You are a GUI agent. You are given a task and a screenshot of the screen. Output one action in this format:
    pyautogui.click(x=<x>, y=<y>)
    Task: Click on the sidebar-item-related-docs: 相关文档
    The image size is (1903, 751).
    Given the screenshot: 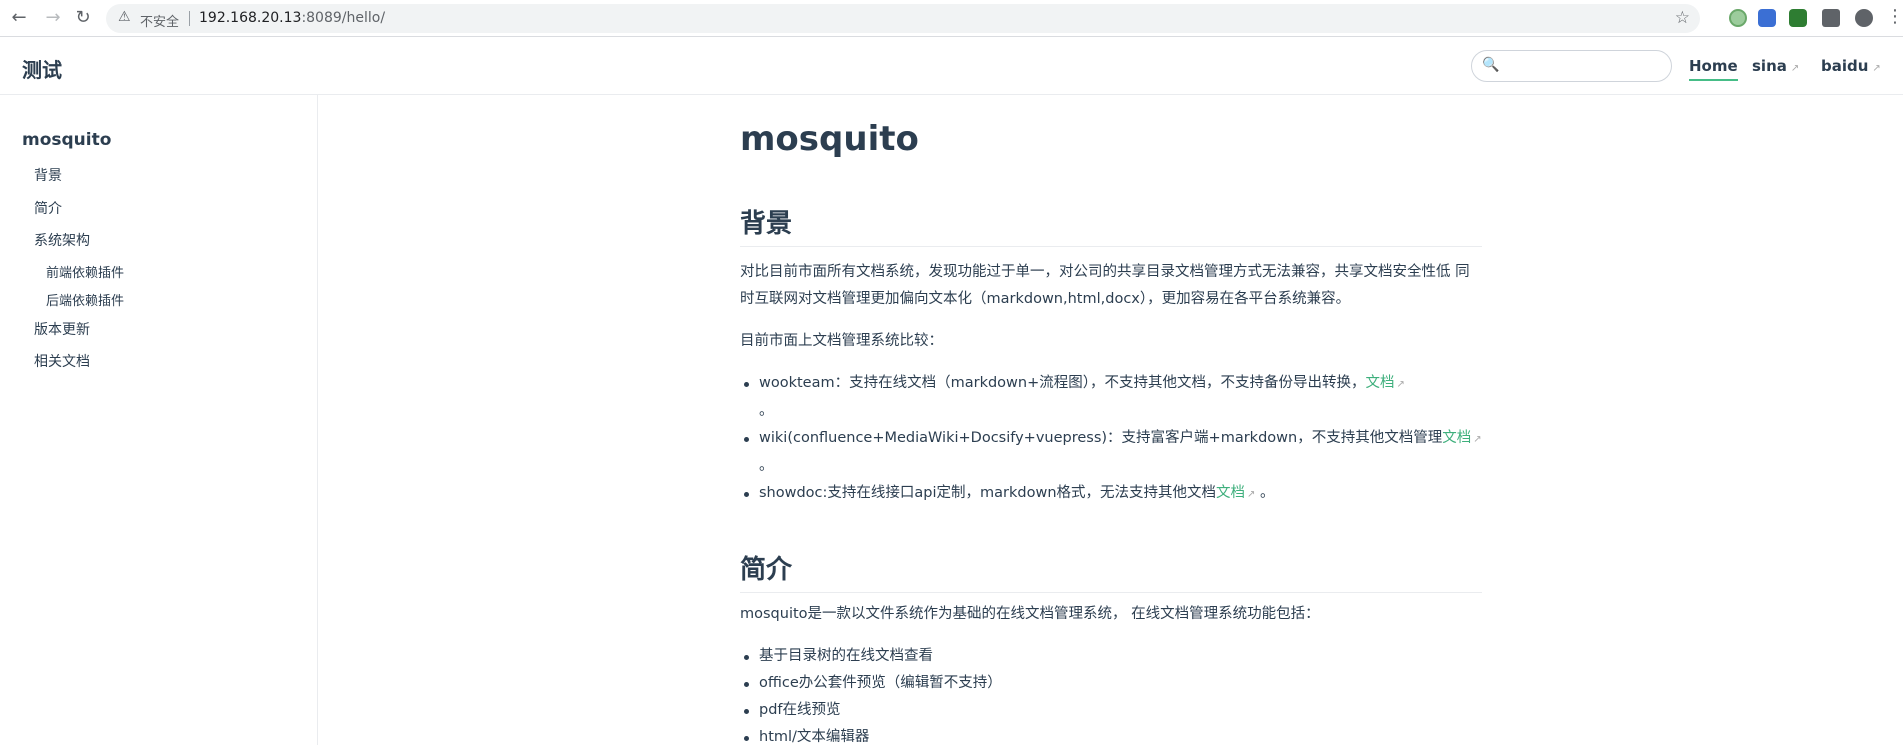 What is the action you would take?
    pyautogui.click(x=62, y=361)
    